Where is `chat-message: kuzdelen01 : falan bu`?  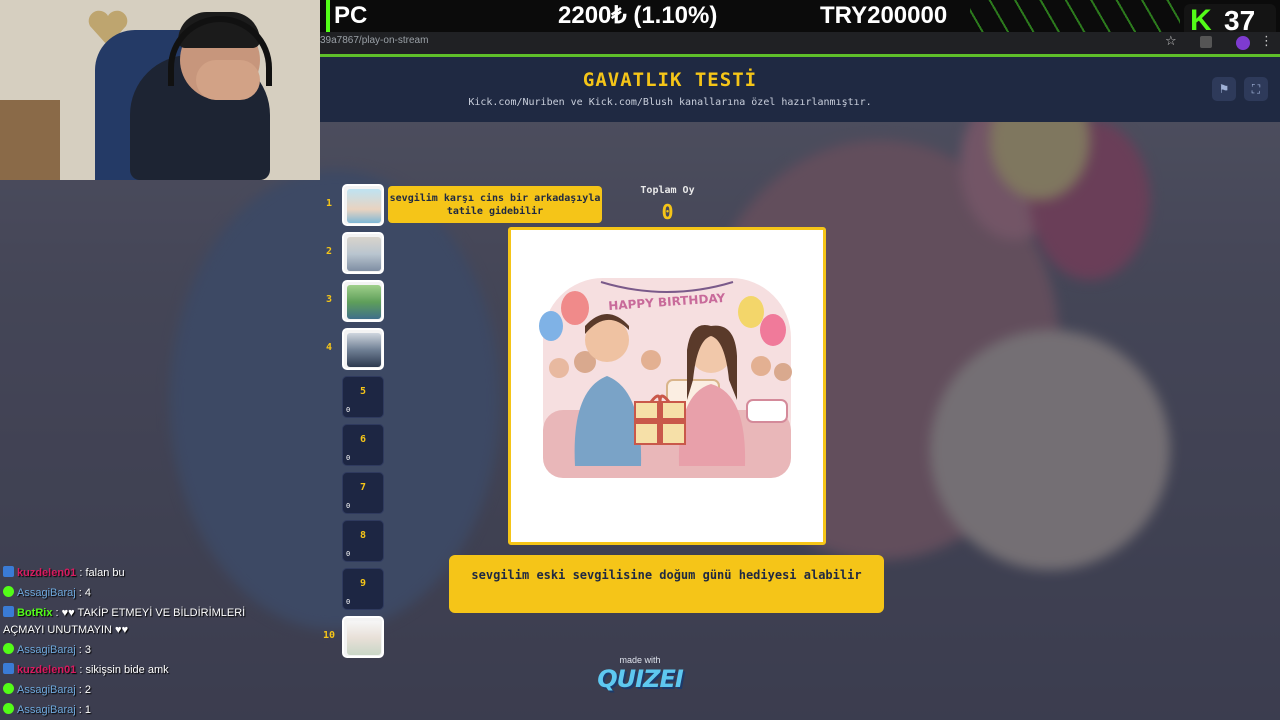 chat-message: kuzdelen01 : falan bu is located at coordinates (64, 572).